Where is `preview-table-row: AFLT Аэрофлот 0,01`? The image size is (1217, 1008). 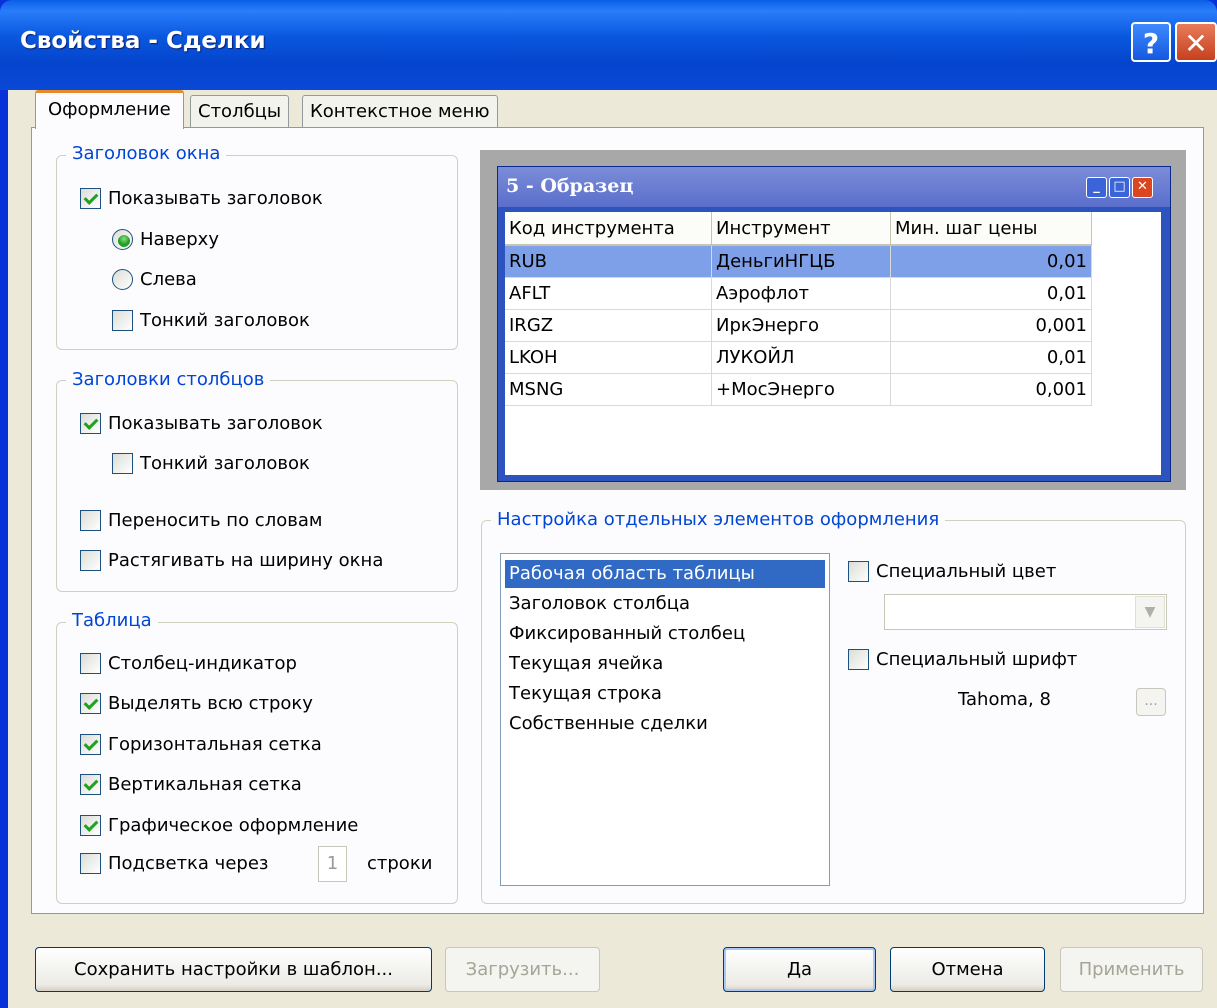
preview-table-row: AFLT Аэрофлот 0,01 is located at coordinates (798, 293).